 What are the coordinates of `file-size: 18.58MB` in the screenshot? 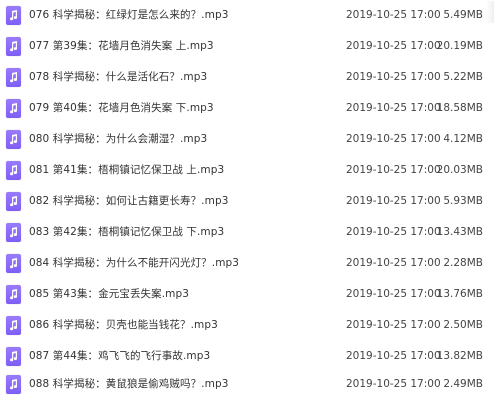 It's located at (459, 108).